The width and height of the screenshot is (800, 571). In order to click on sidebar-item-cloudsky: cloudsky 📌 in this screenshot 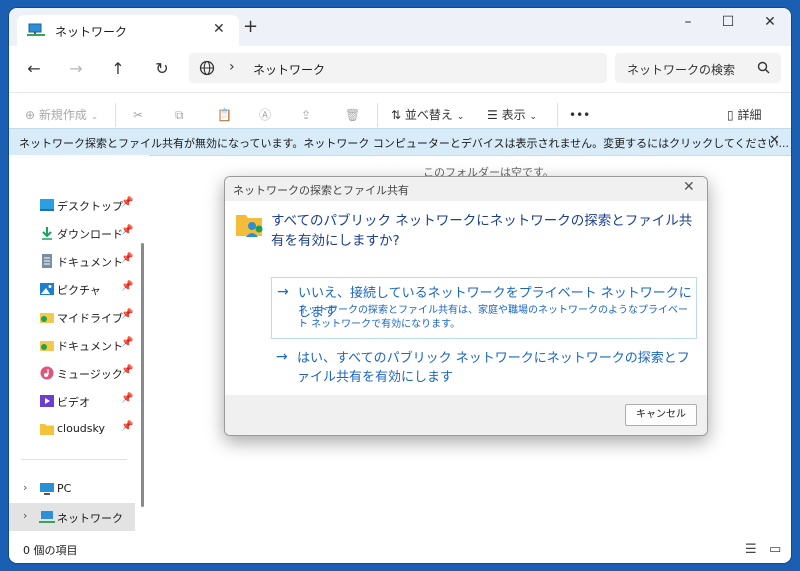, I will do `click(72, 429)`.